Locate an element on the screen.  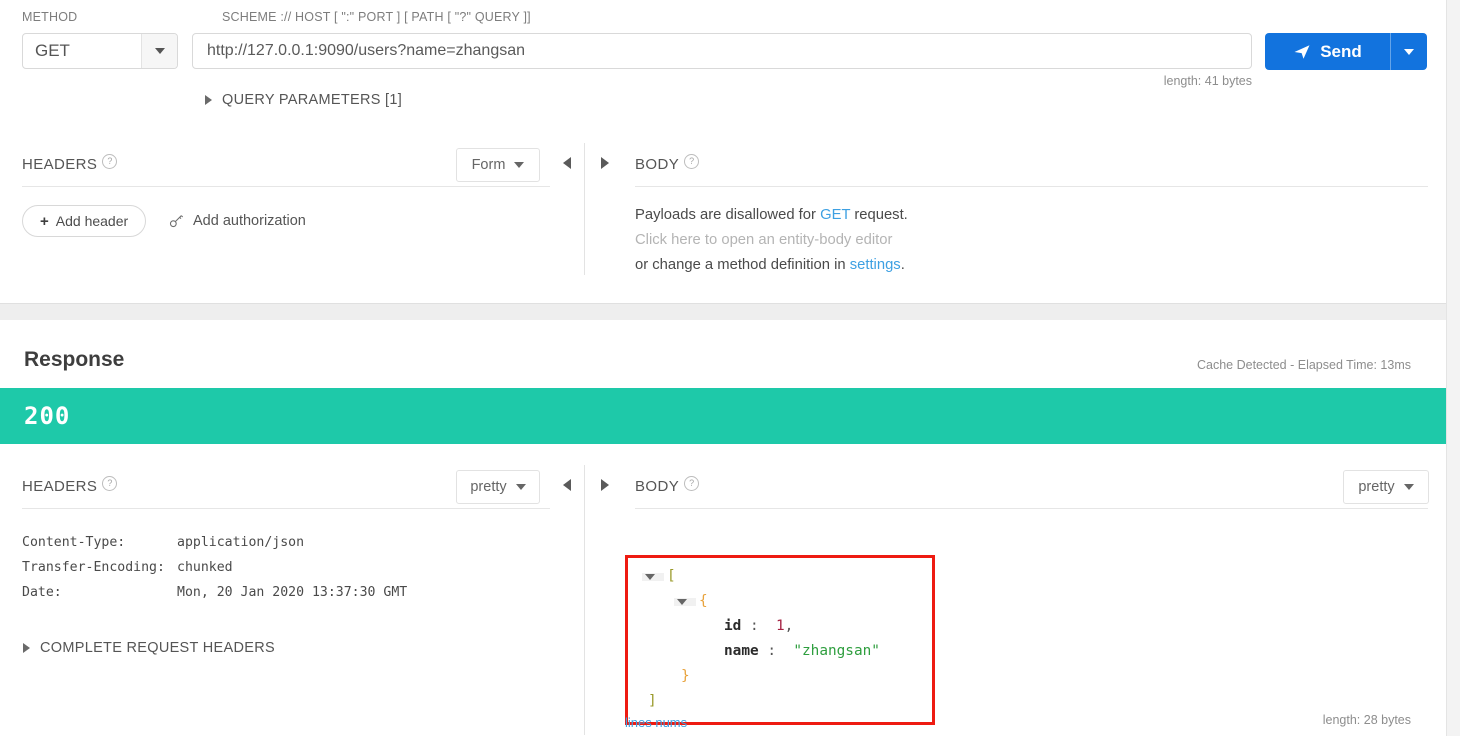
header-key: Date: is located at coordinates (42, 592).